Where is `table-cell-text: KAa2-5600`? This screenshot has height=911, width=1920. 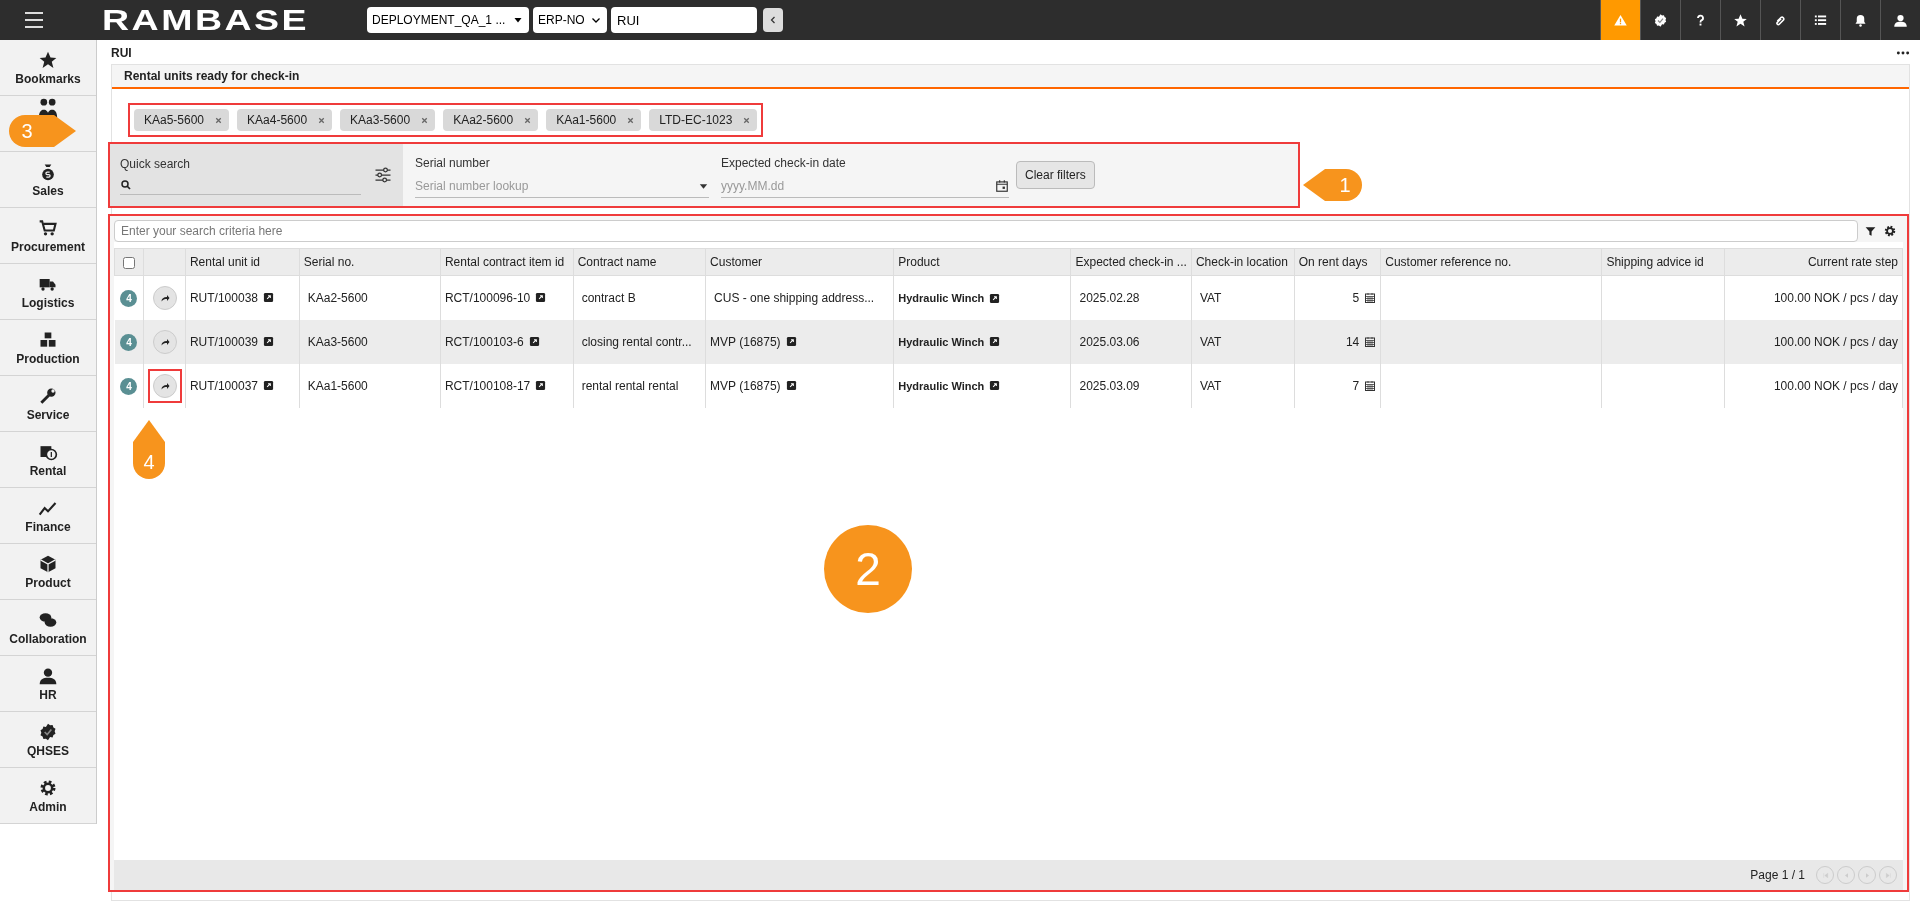
table-cell-text: KAa2-5600 is located at coordinates (337, 297).